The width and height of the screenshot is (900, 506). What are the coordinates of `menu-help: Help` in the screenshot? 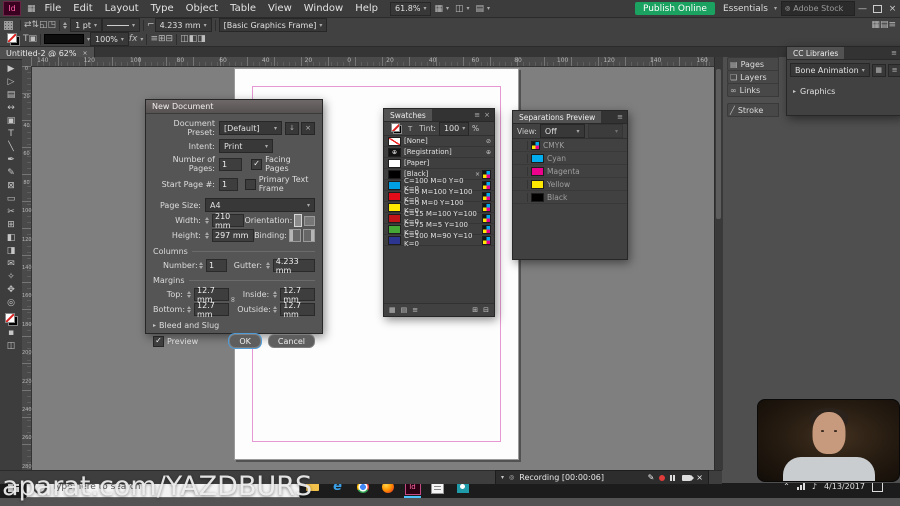 It's located at (366, 8).